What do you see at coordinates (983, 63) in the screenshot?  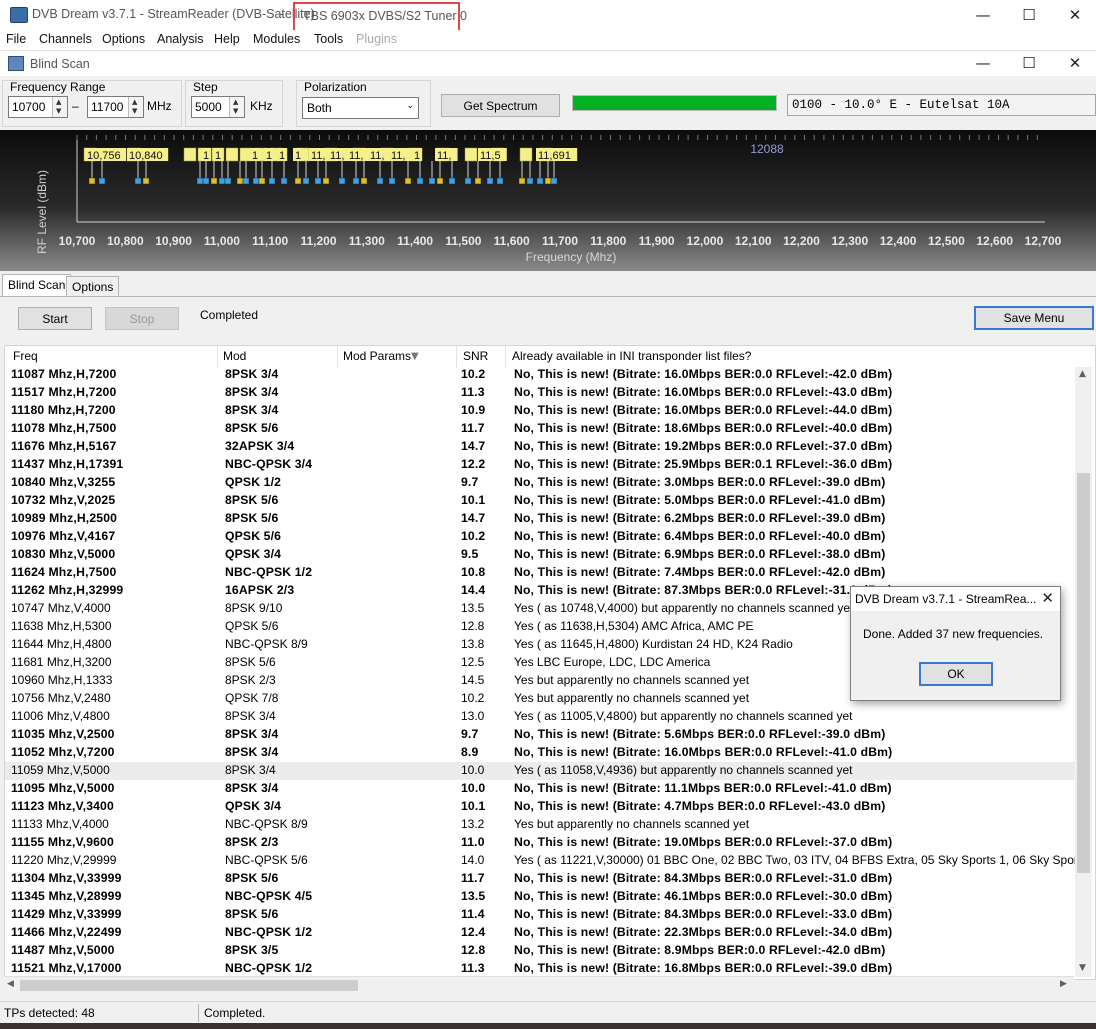 I see `child-minimize-button: —` at bounding box center [983, 63].